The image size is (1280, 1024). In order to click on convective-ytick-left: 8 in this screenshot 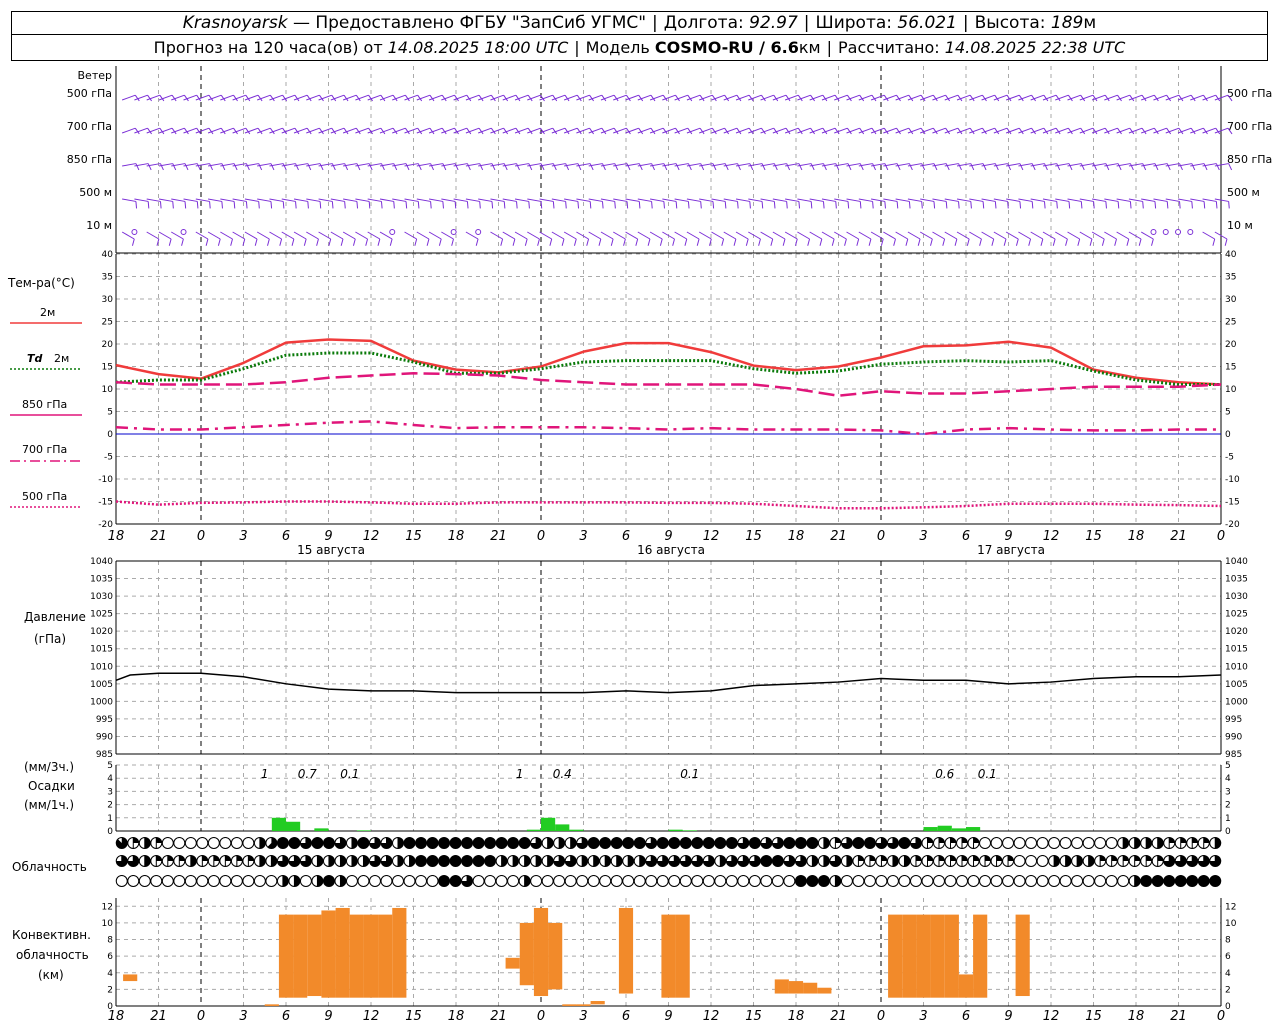, I will do `click(110, 941)`.